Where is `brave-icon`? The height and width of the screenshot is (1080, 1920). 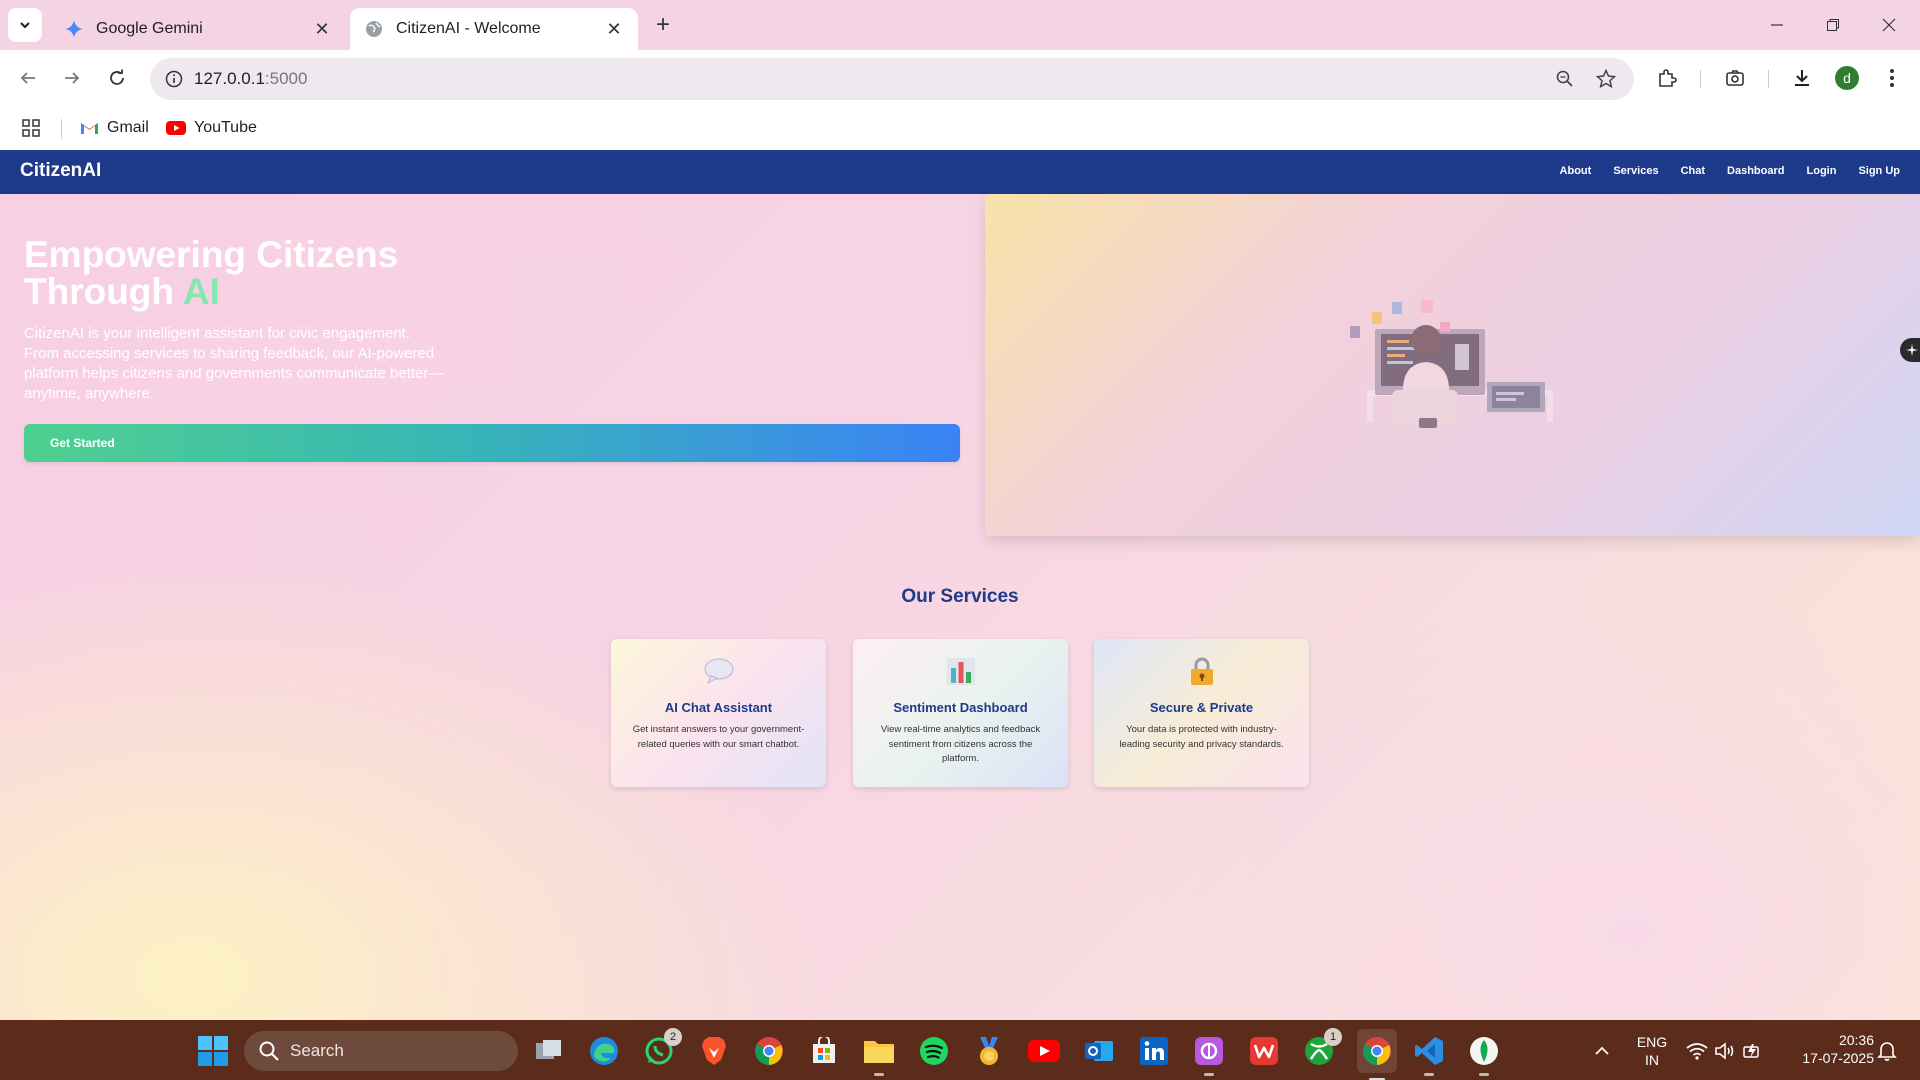 brave-icon is located at coordinates (714, 1051).